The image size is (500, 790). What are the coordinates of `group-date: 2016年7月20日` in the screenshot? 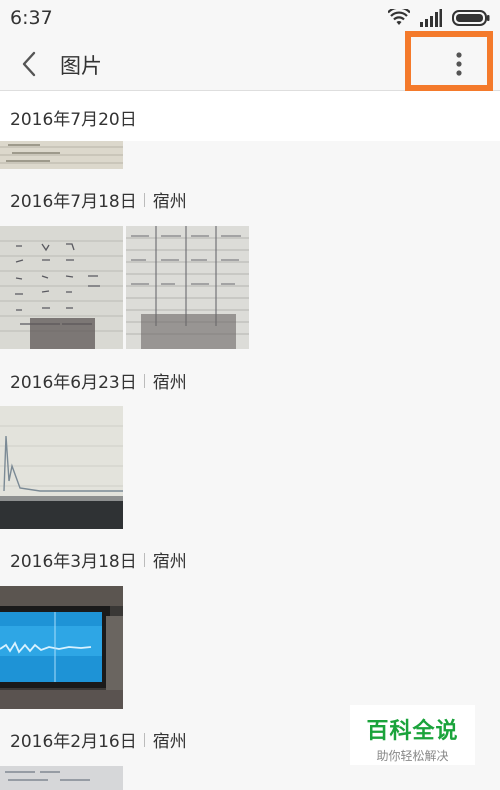 It's located at (73, 120).